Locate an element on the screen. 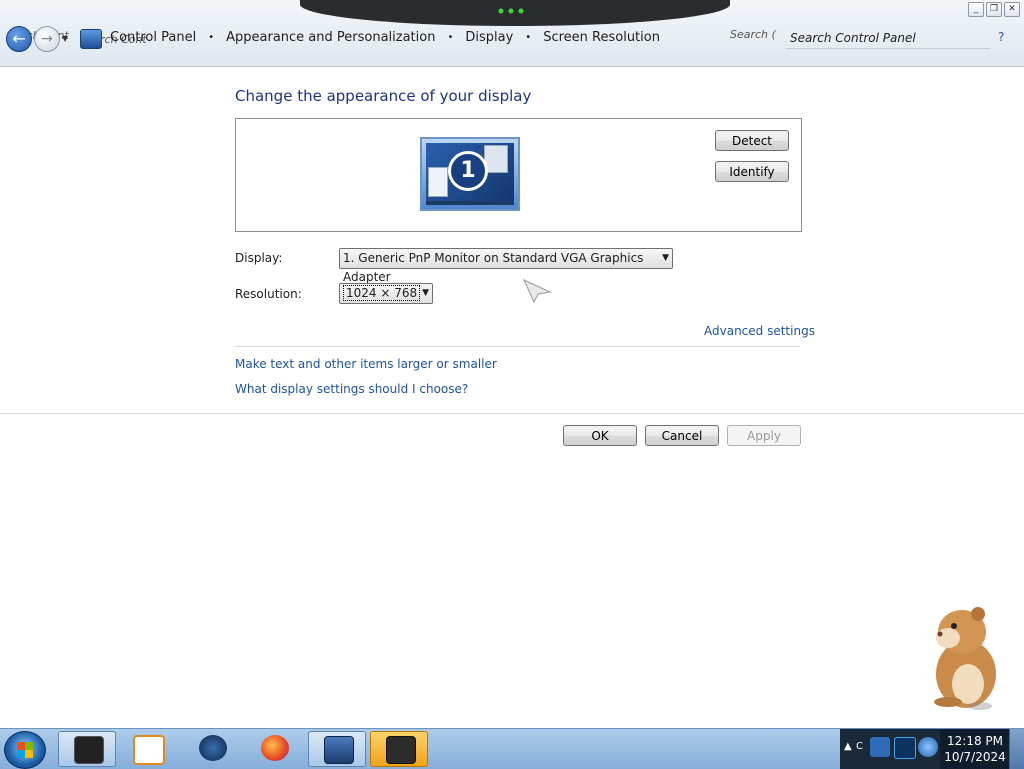  help-icon: ? is located at coordinates (1001, 37).